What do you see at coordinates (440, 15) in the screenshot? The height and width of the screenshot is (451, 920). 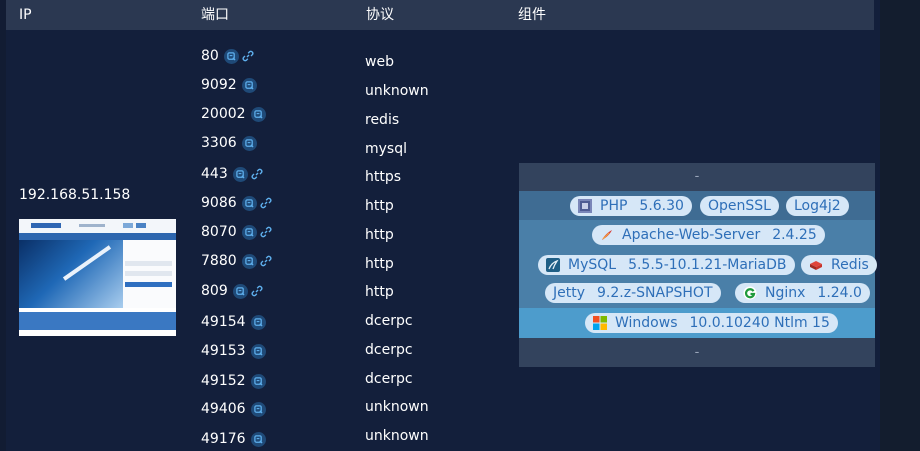 I see `table-header: IP 端口 协议 组件` at bounding box center [440, 15].